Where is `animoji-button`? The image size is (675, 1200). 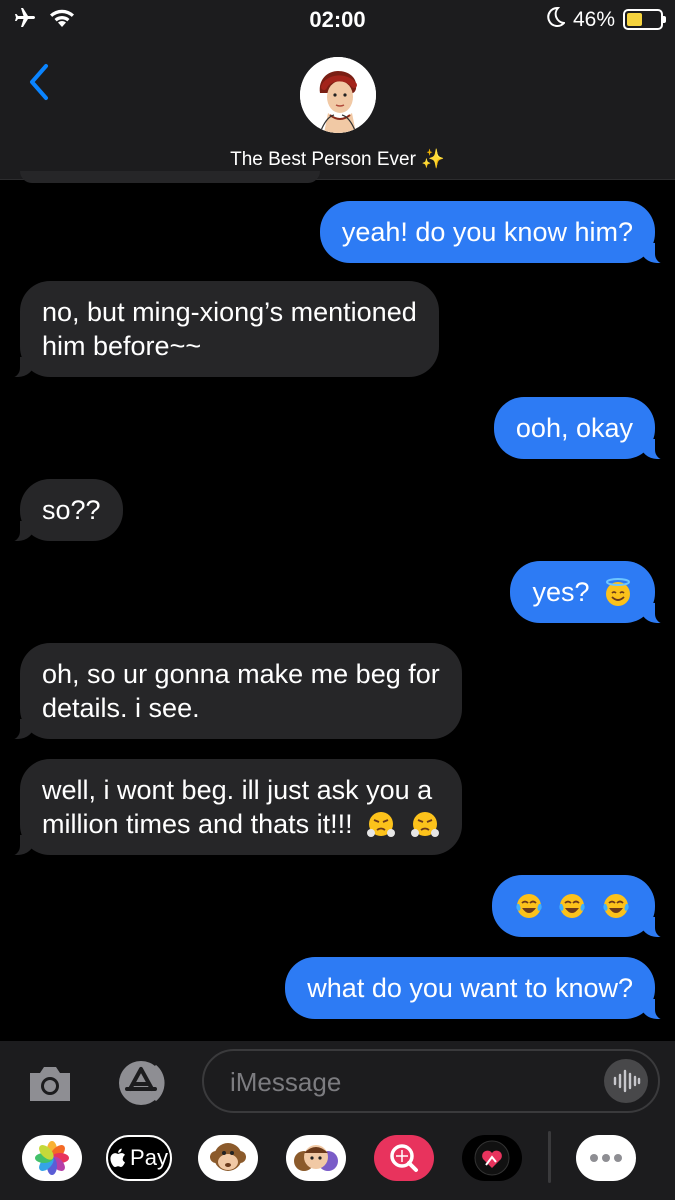 animoji-button is located at coordinates (228, 1158).